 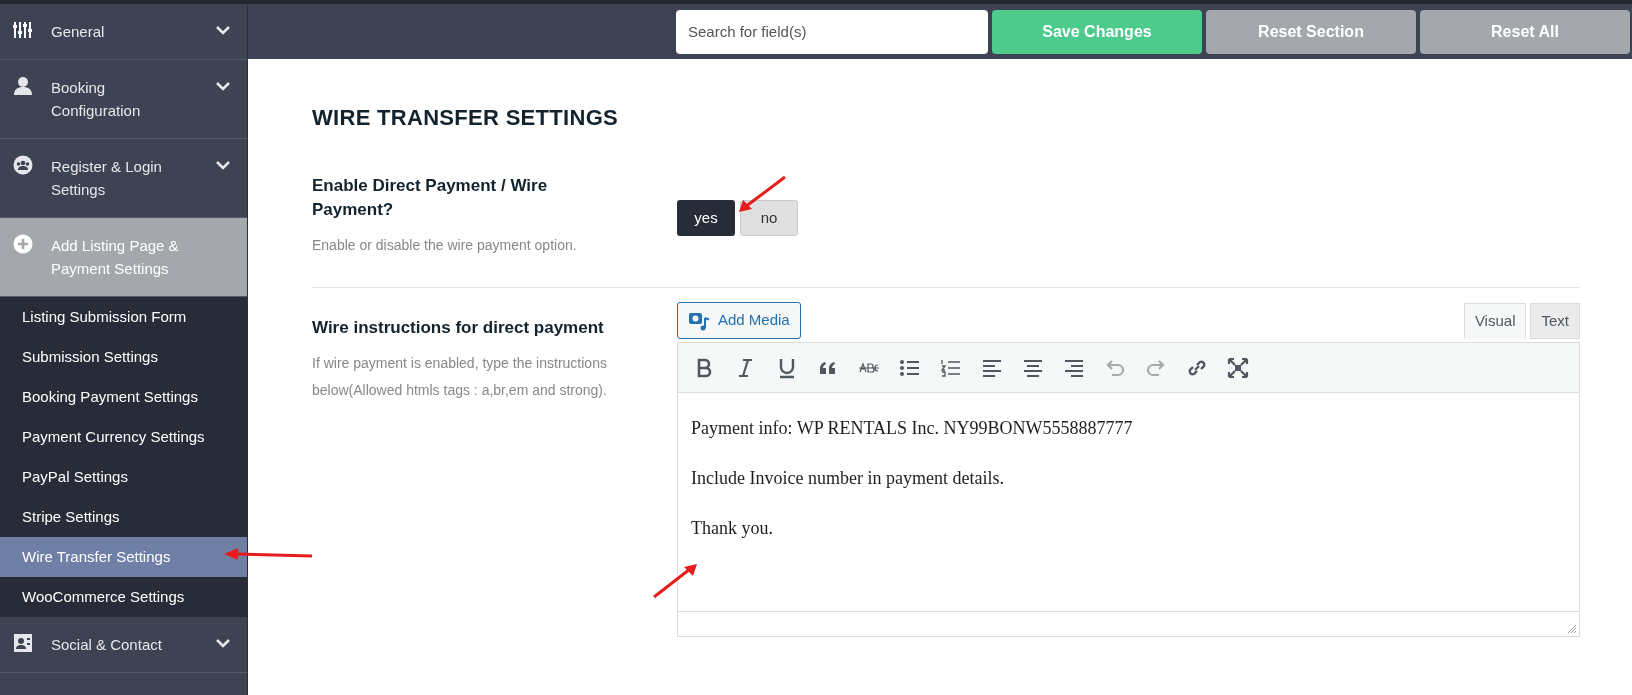 I want to click on editor-tab: Visual, so click(x=1495, y=321).